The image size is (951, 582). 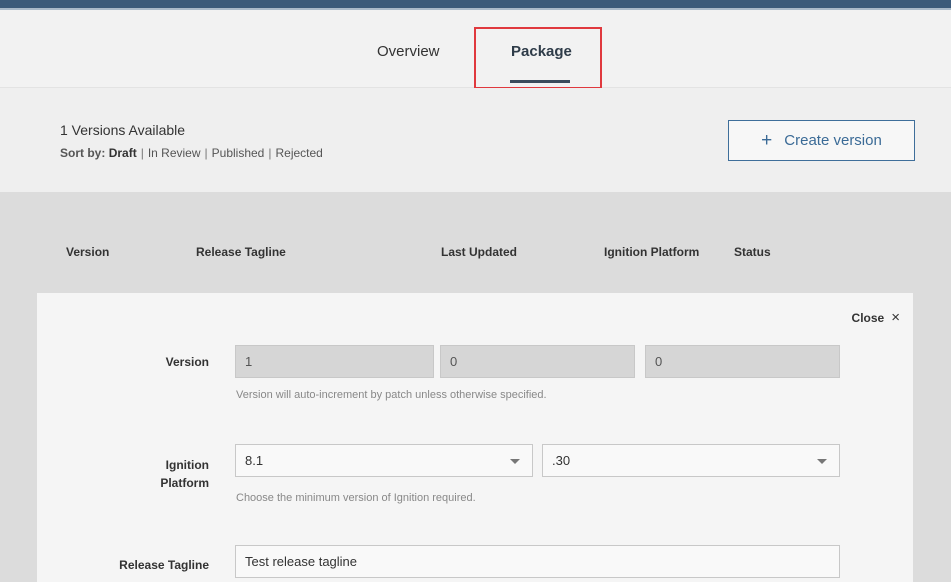 What do you see at coordinates (184, 483) in the screenshot?
I see `platform-label-line-2: Platform` at bounding box center [184, 483].